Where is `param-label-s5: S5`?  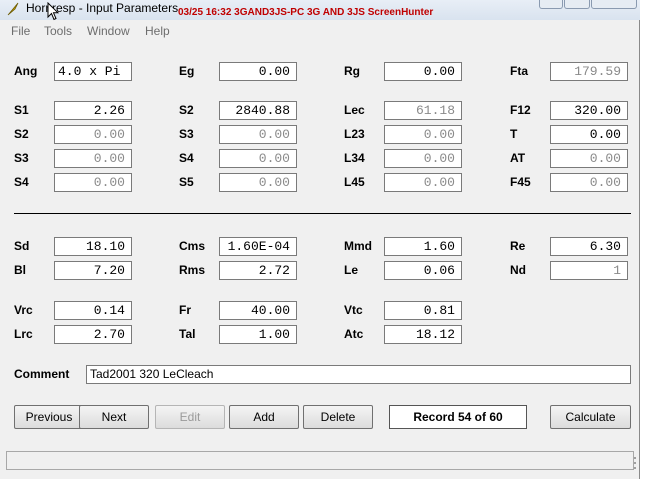 param-label-s5: S5 is located at coordinates (186, 182).